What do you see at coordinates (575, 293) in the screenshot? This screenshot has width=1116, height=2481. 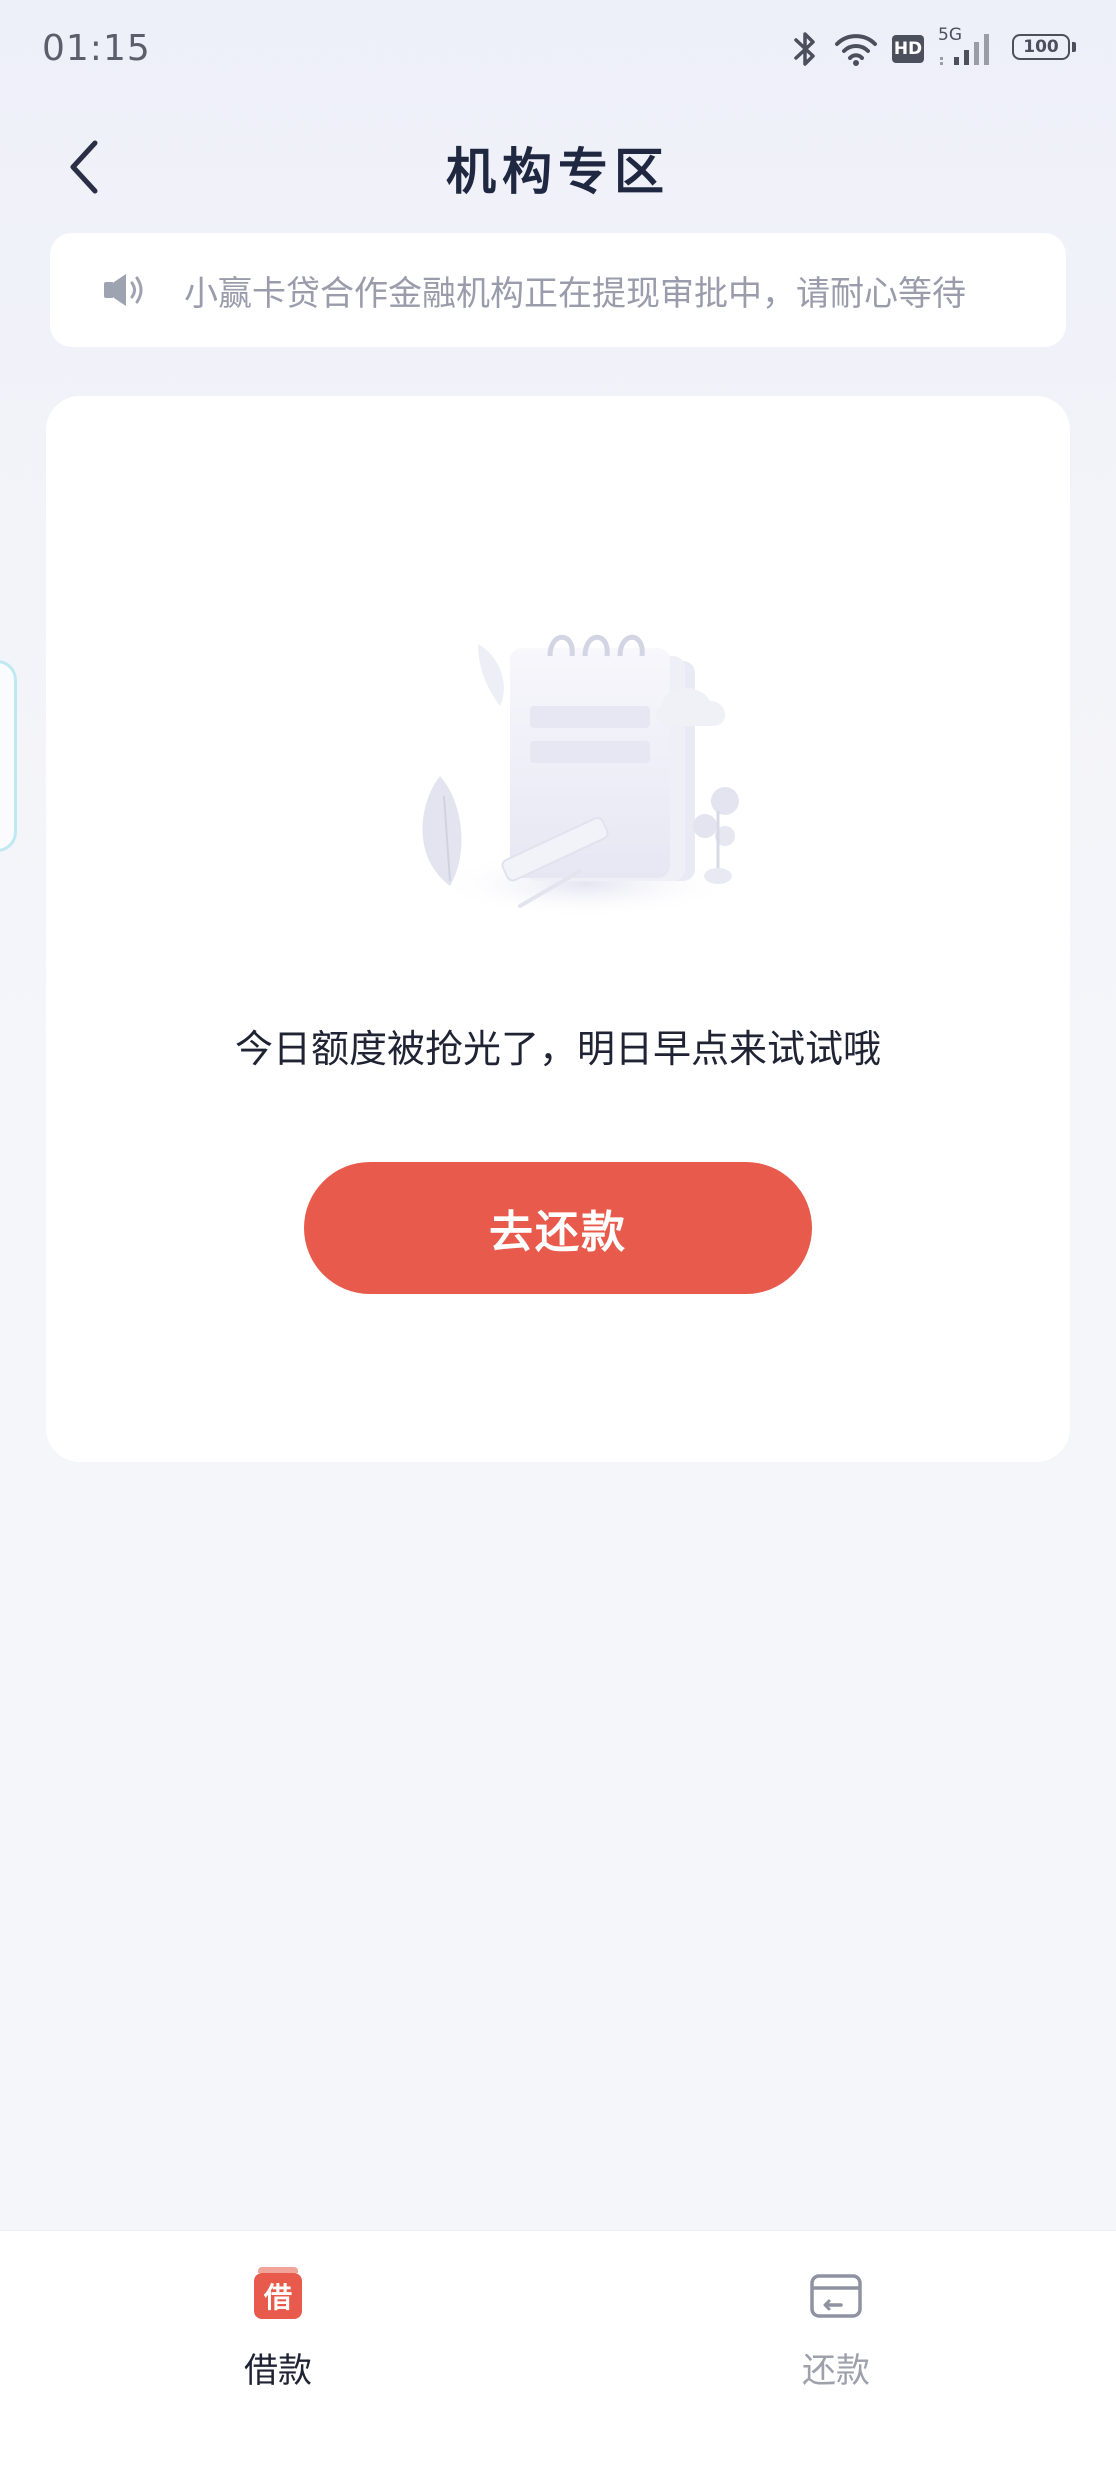 I see `notice-text: 小赢卡贷合作金融机构正在提现审批中，请耐心等待` at bounding box center [575, 293].